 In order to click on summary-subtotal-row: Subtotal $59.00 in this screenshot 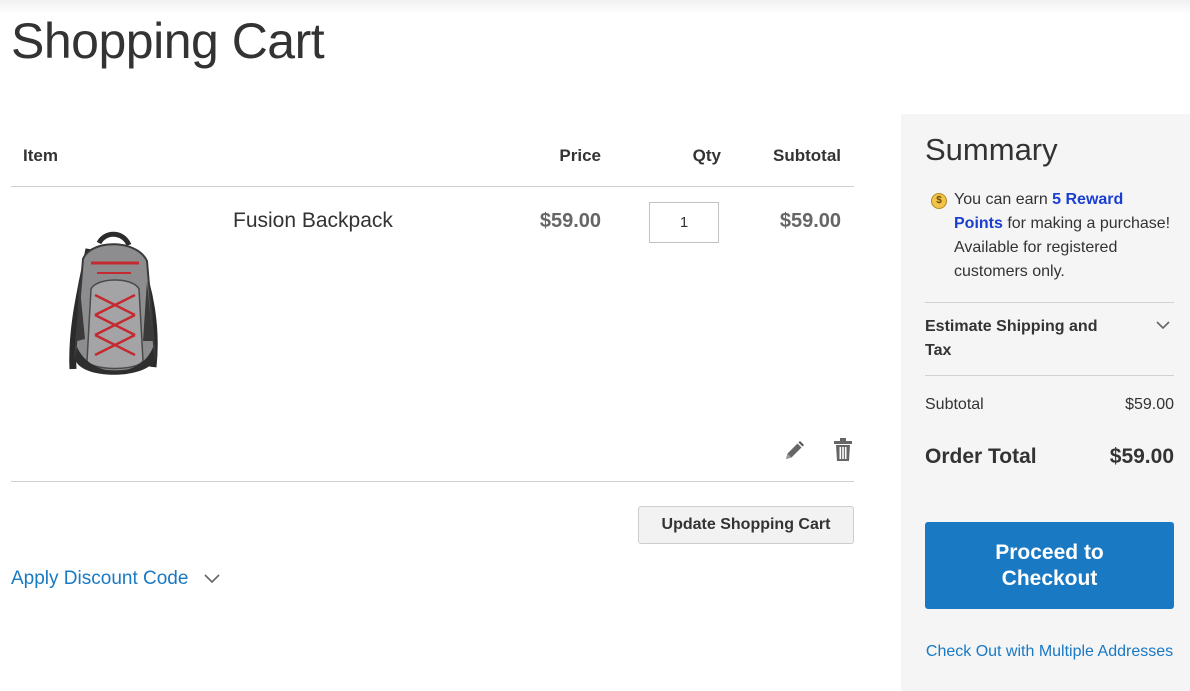, I will do `click(1049, 405)`.